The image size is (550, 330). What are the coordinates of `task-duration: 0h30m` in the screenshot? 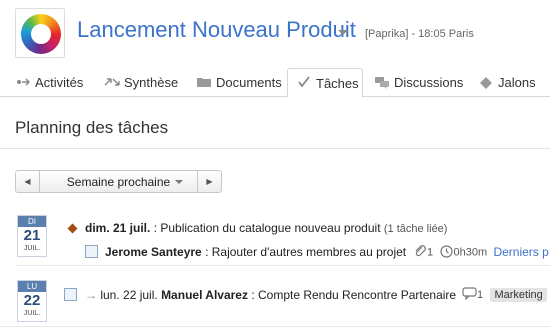 It's located at (470, 252).